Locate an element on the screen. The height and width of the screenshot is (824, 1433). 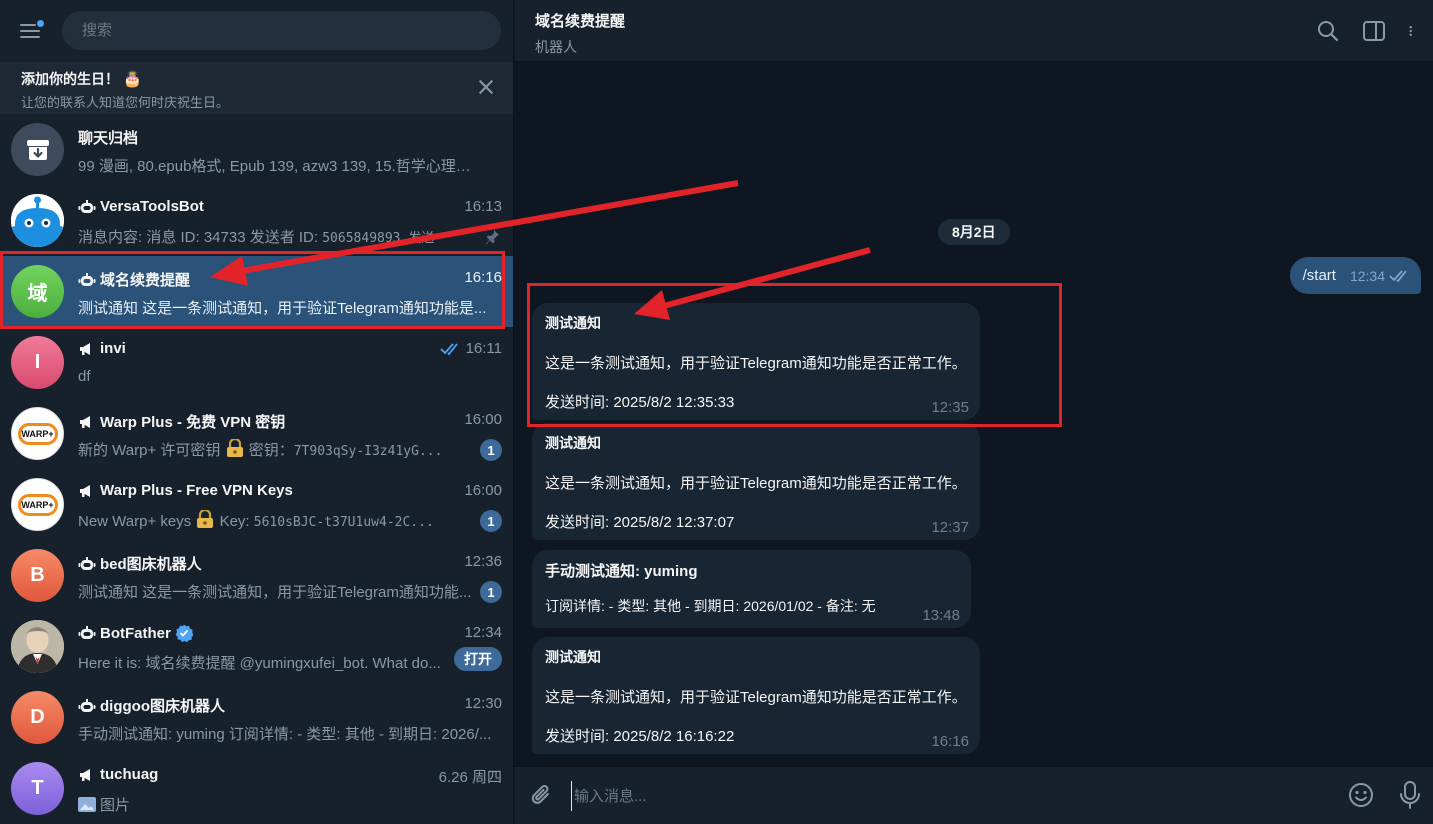
photo-thumbnail-icon is located at coordinates (87, 804).